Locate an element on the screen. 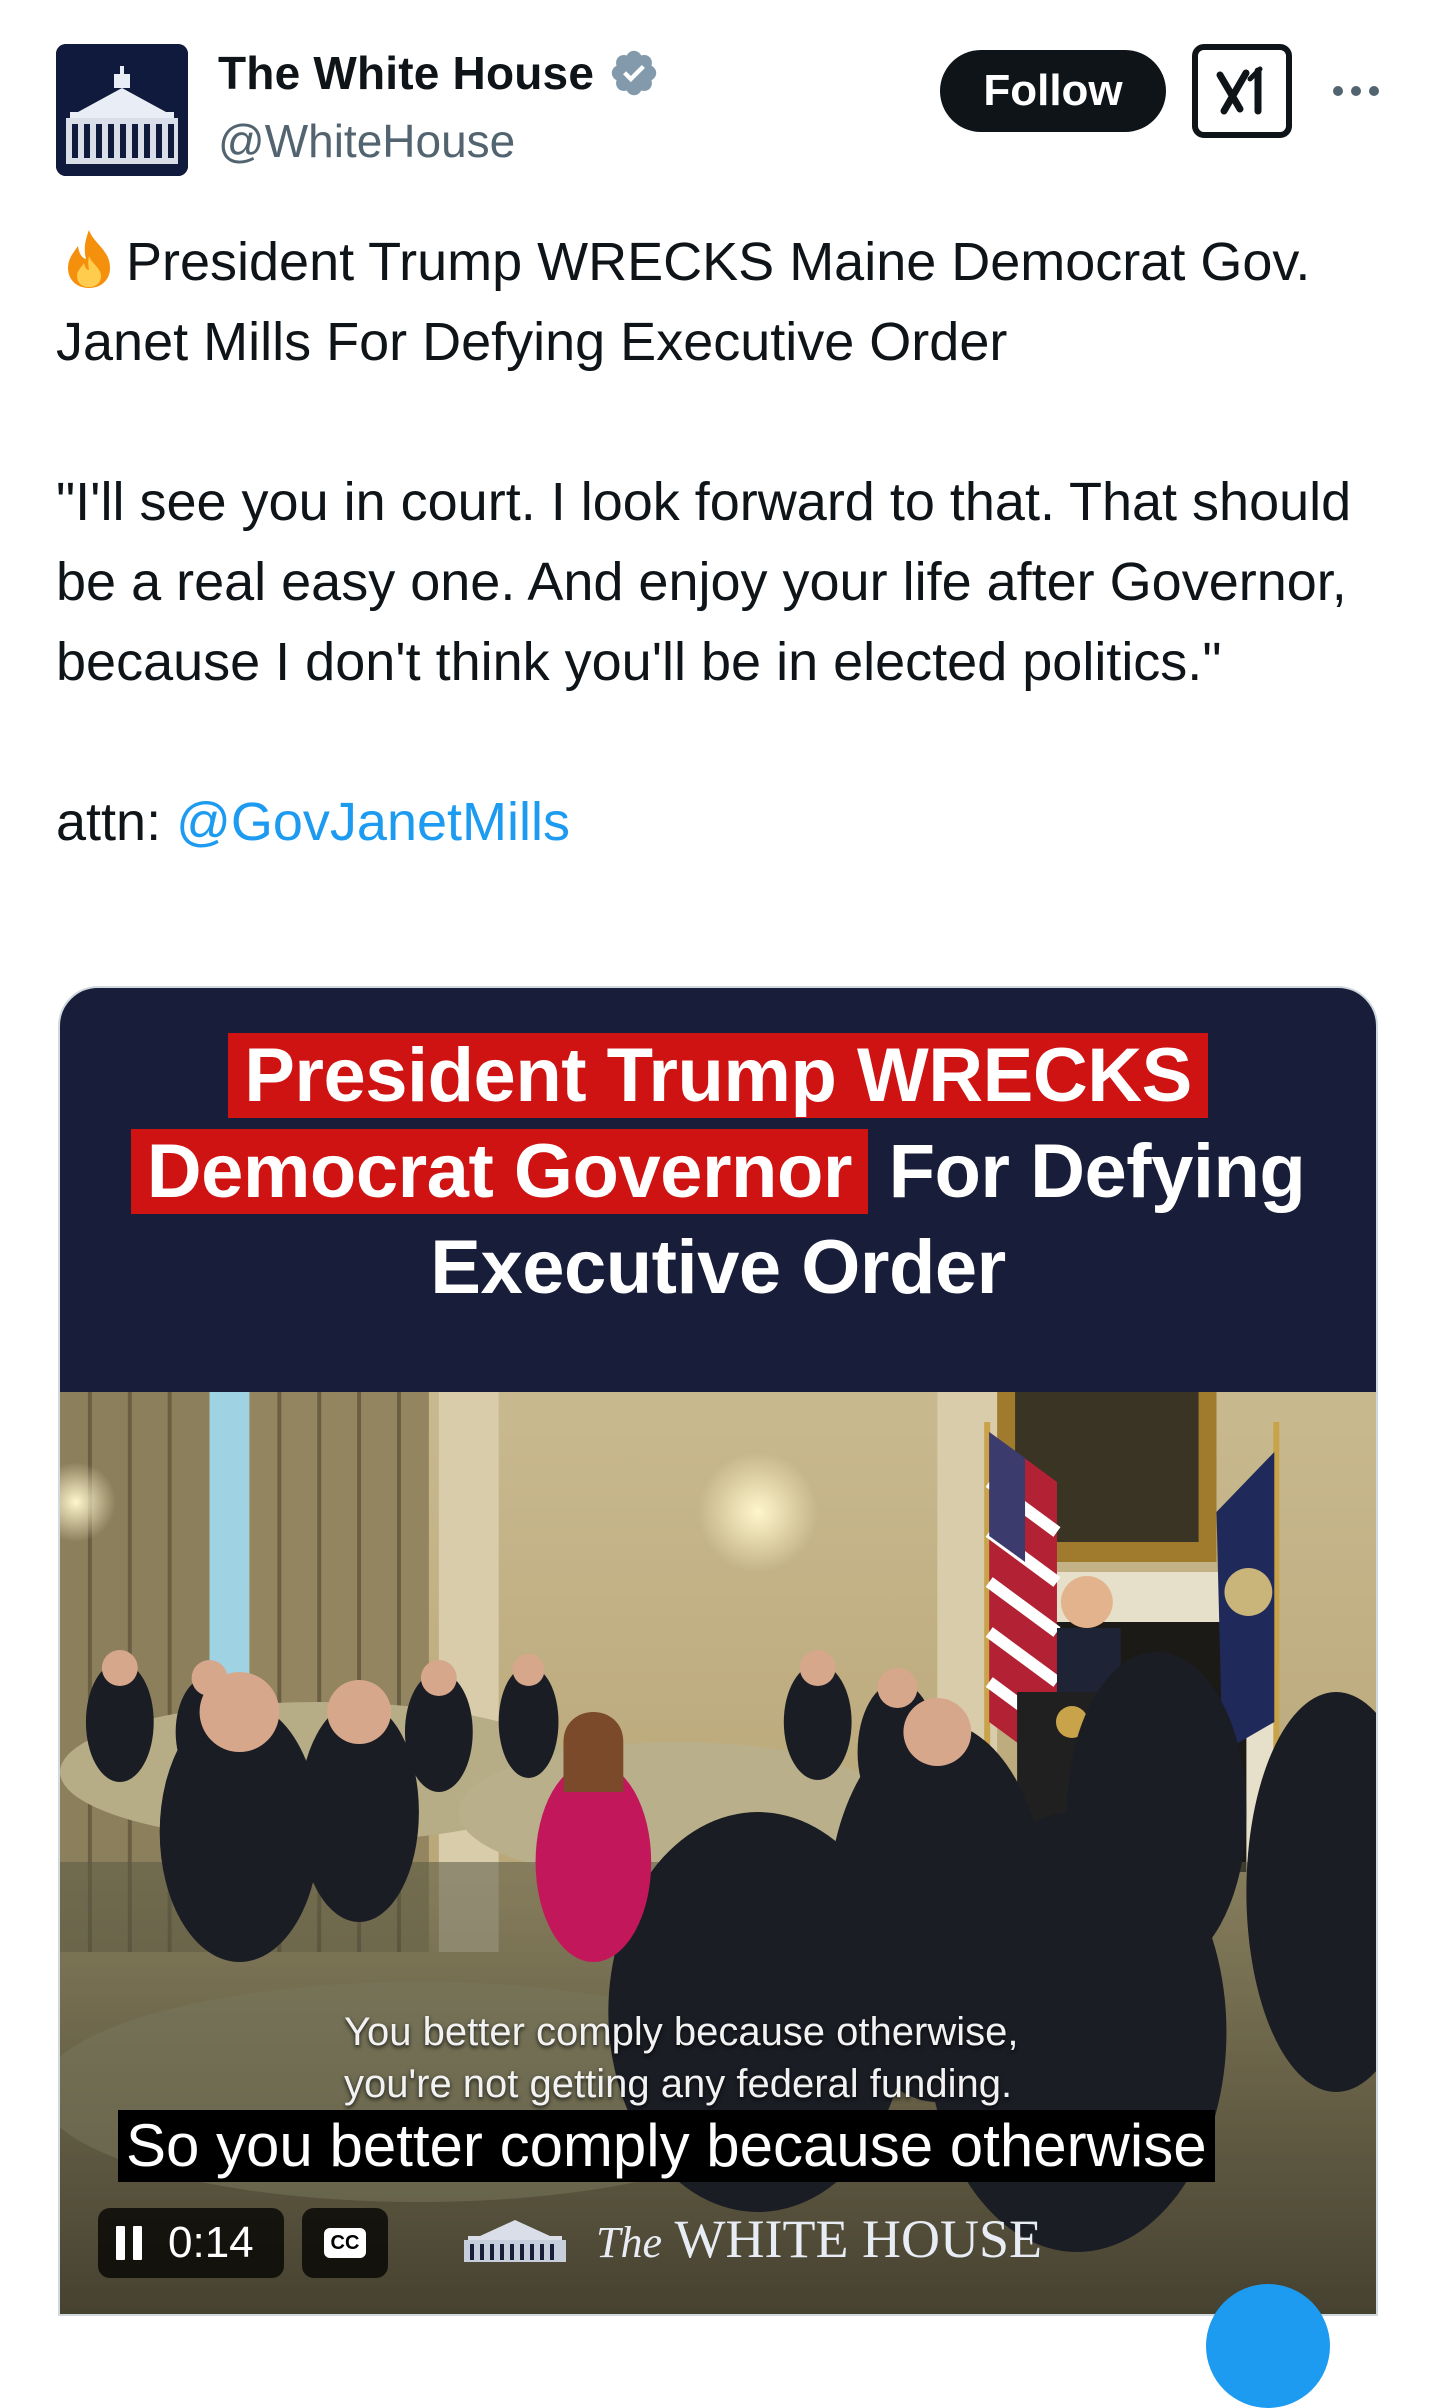 This screenshot has height=2408, width=1440. more-options-button is located at coordinates (1356, 91).